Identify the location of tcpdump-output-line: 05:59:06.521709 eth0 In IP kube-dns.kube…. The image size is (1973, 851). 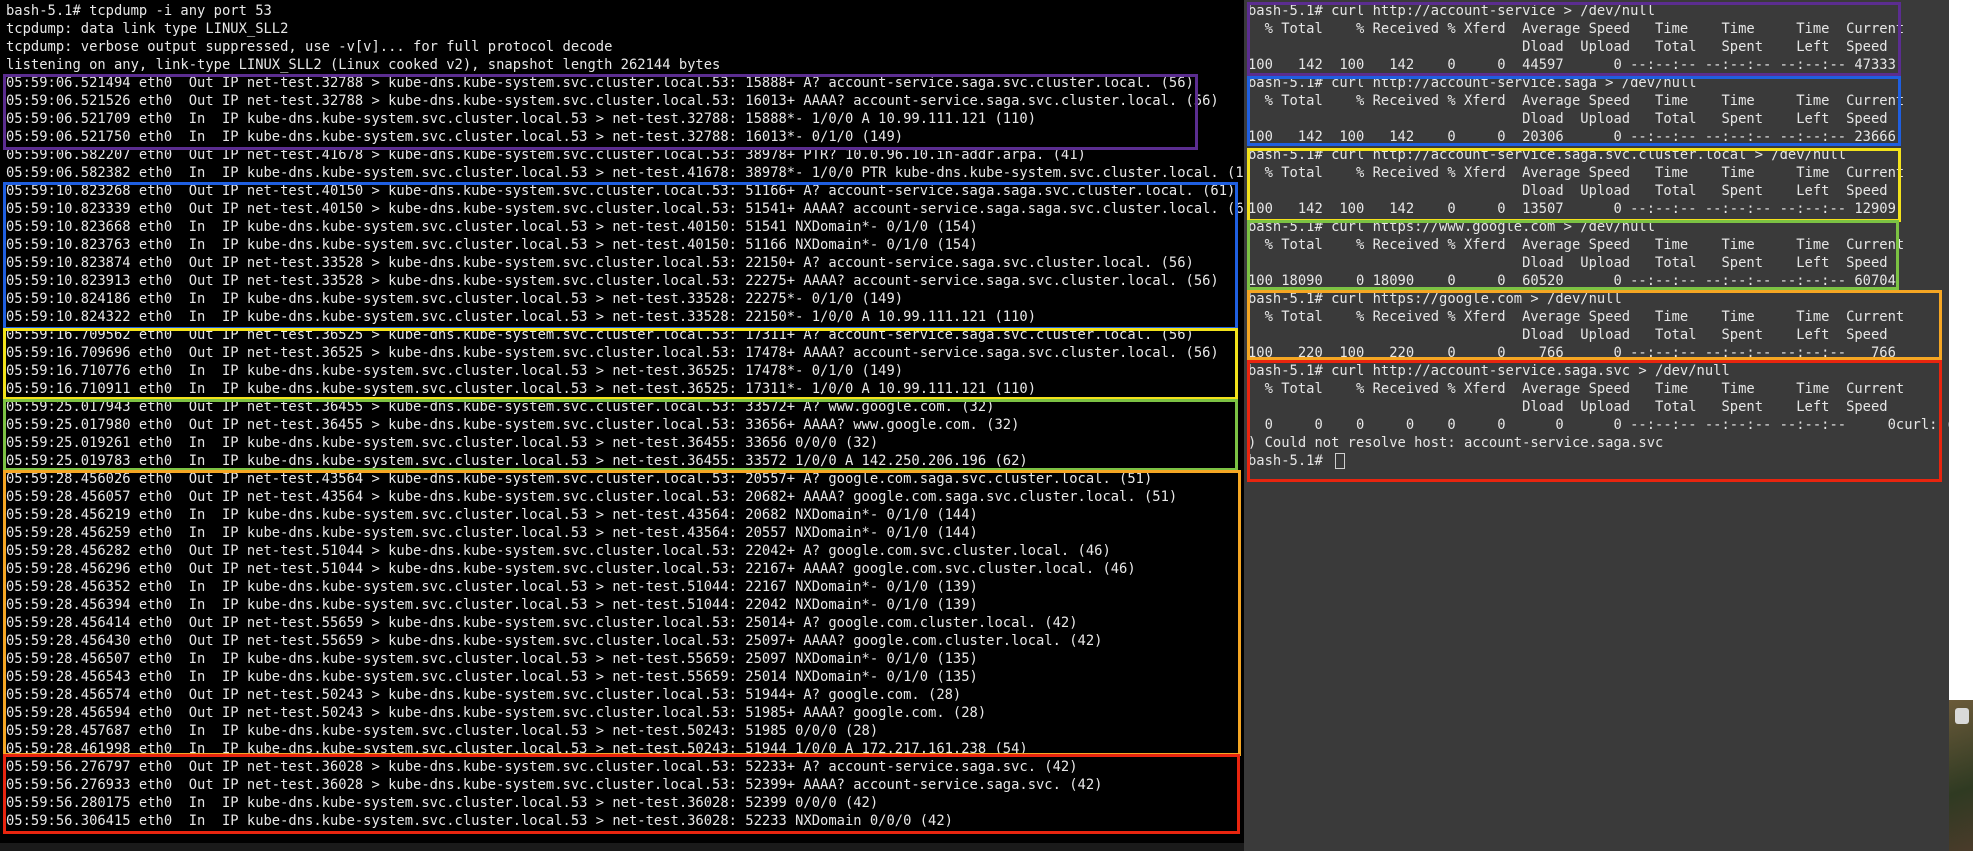
(521, 119).